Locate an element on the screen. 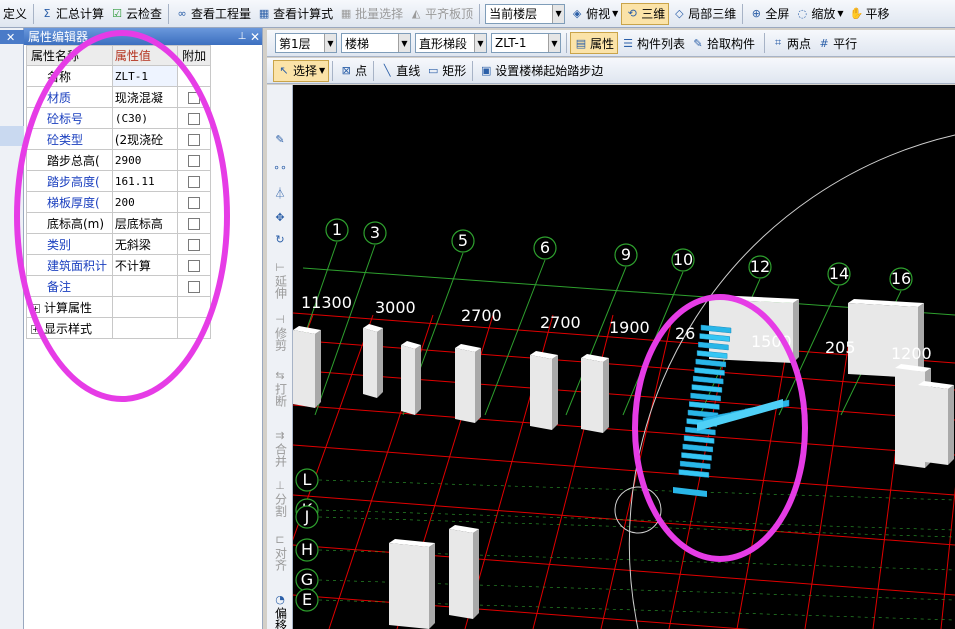 The image size is (955, 629). property-value: 161.11 is located at coordinates (145, 181).